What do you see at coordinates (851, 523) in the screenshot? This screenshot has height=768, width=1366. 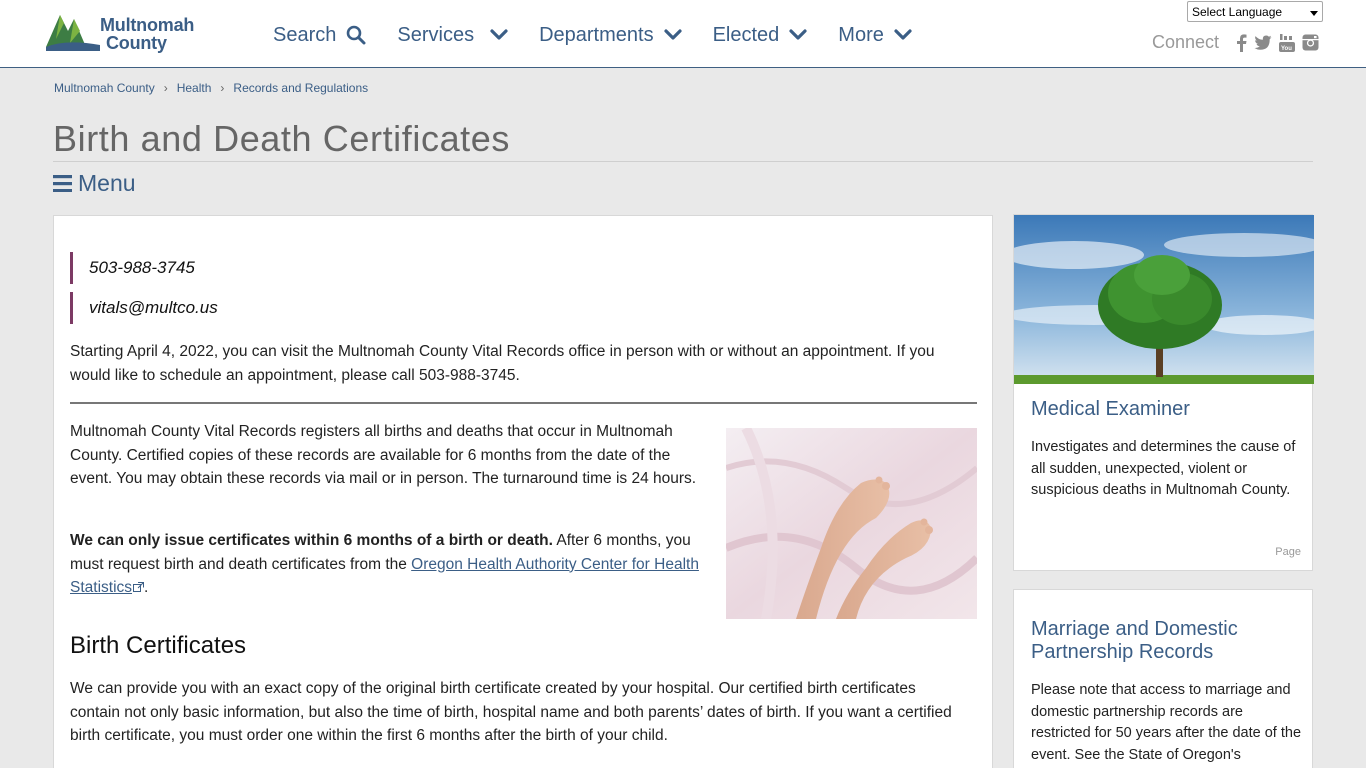 I see `baby-feet-image` at bounding box center [851, 523].